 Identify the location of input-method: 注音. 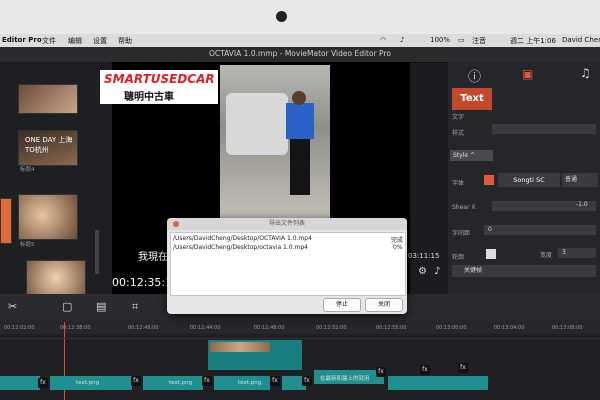
(479, 41).